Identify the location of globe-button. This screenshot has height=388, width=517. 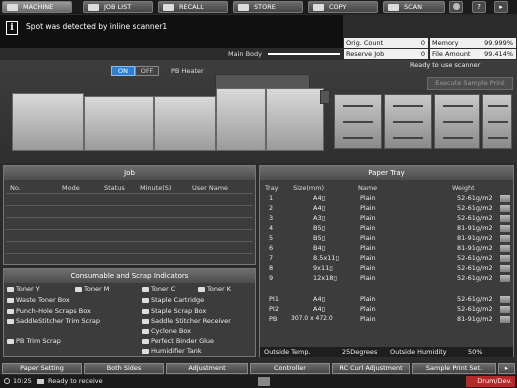
(456, 7).